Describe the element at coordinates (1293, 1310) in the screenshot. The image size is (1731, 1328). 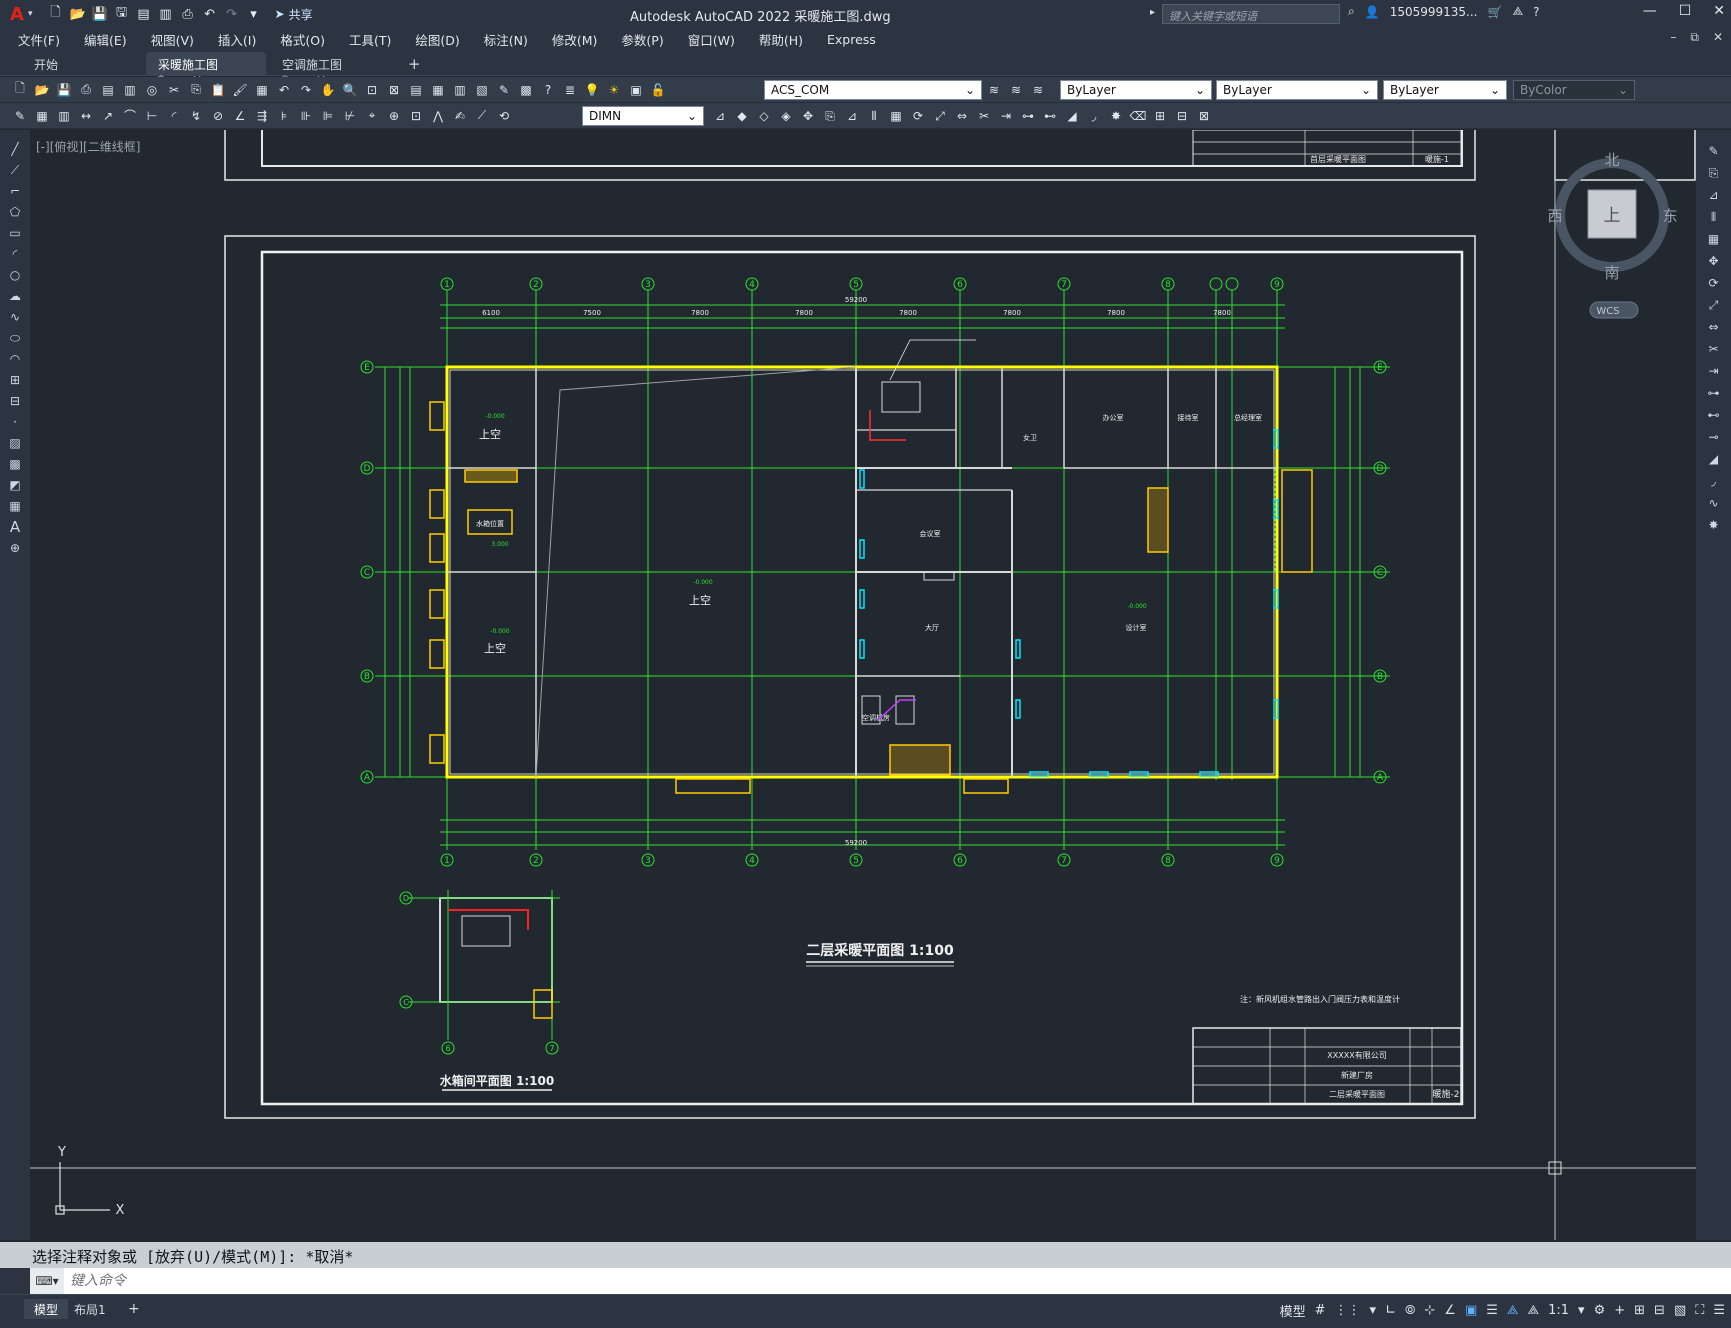
I see `model-space-button: 模型` at that location.